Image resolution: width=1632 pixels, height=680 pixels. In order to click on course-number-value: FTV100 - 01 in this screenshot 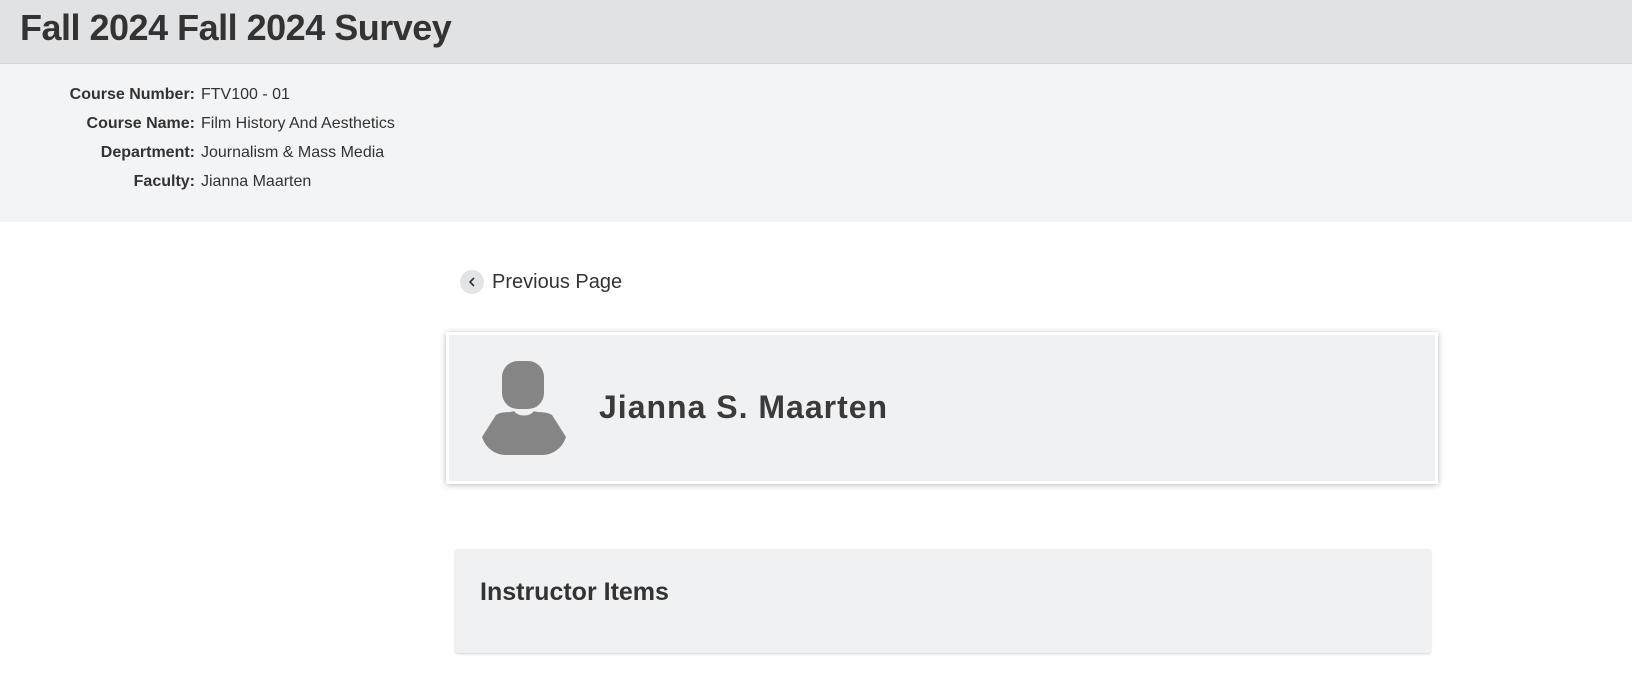, I will do `click(245, 94)`.